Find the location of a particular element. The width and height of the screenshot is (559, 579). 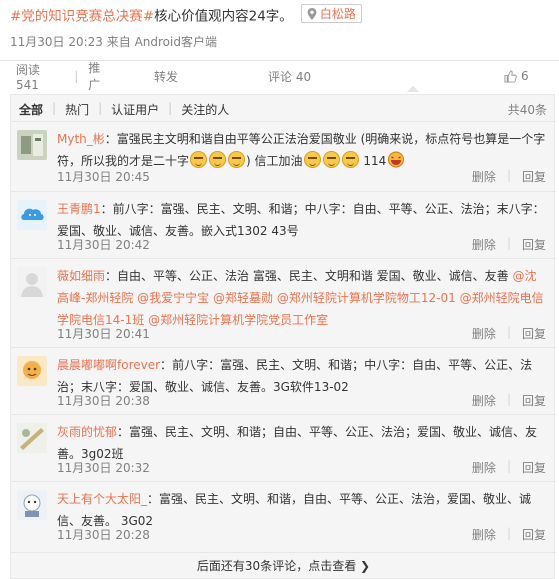

like-button: 6 is located at coordinates (525, 76).